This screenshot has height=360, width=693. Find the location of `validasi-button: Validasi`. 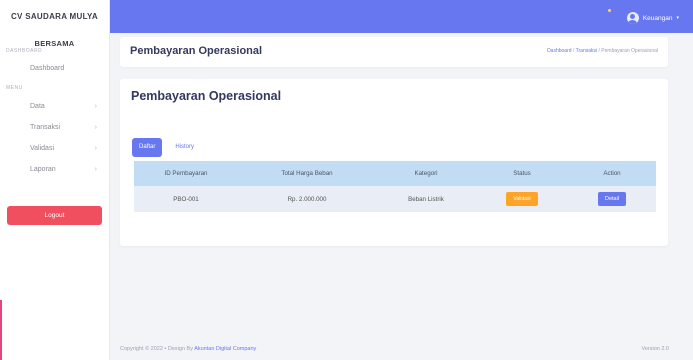

validasi-button: Validasi is located at coordinates (522, 199).